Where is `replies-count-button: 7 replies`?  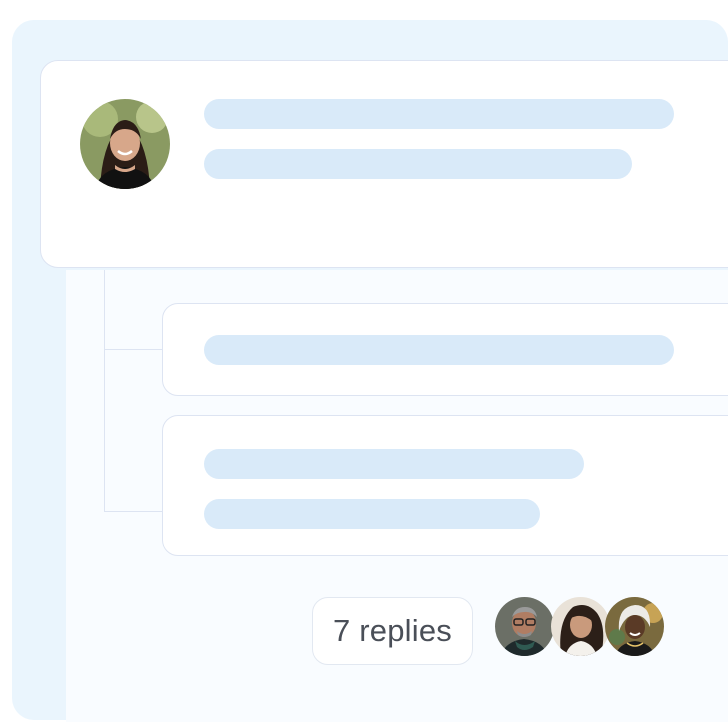
replies-count-button: 7 replies is located at coordinates (392, 631).